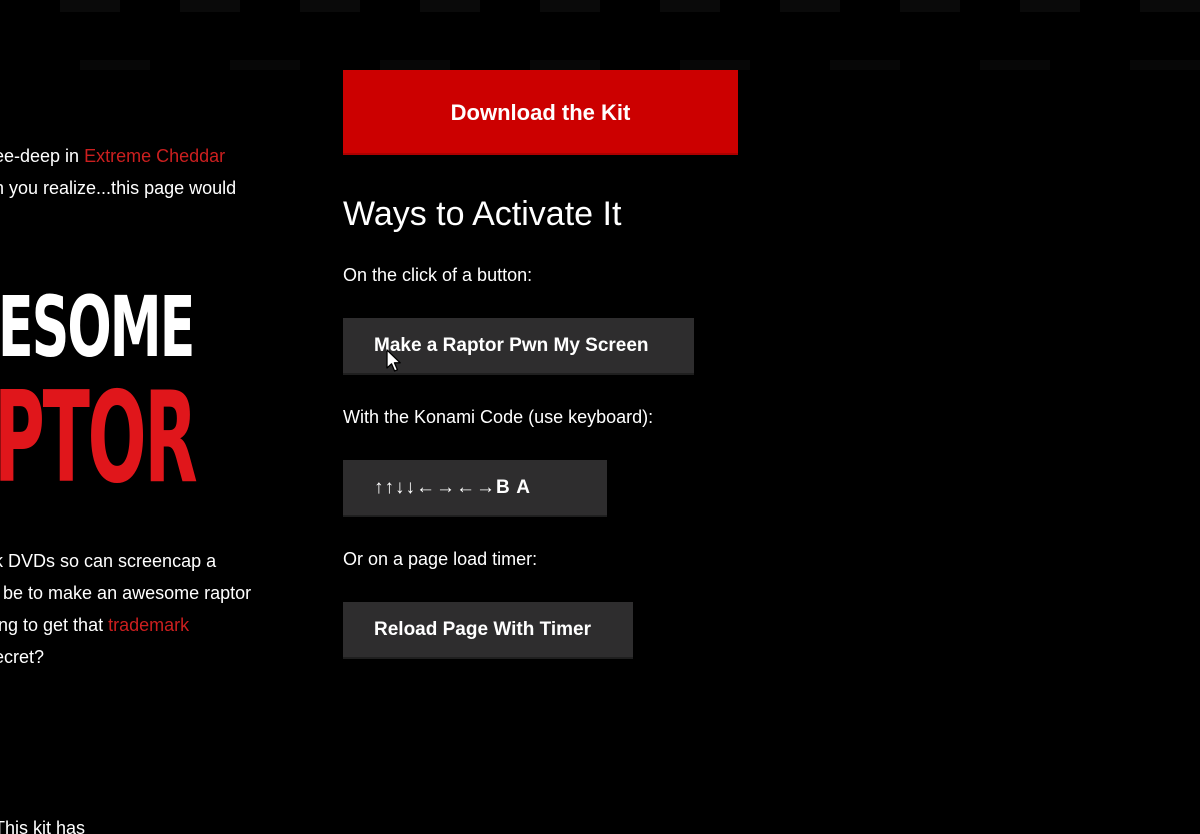 The height and width of the screenshot is (834, 1200). I want to click on kit-paragraph: This kit has, so click(155, 823).